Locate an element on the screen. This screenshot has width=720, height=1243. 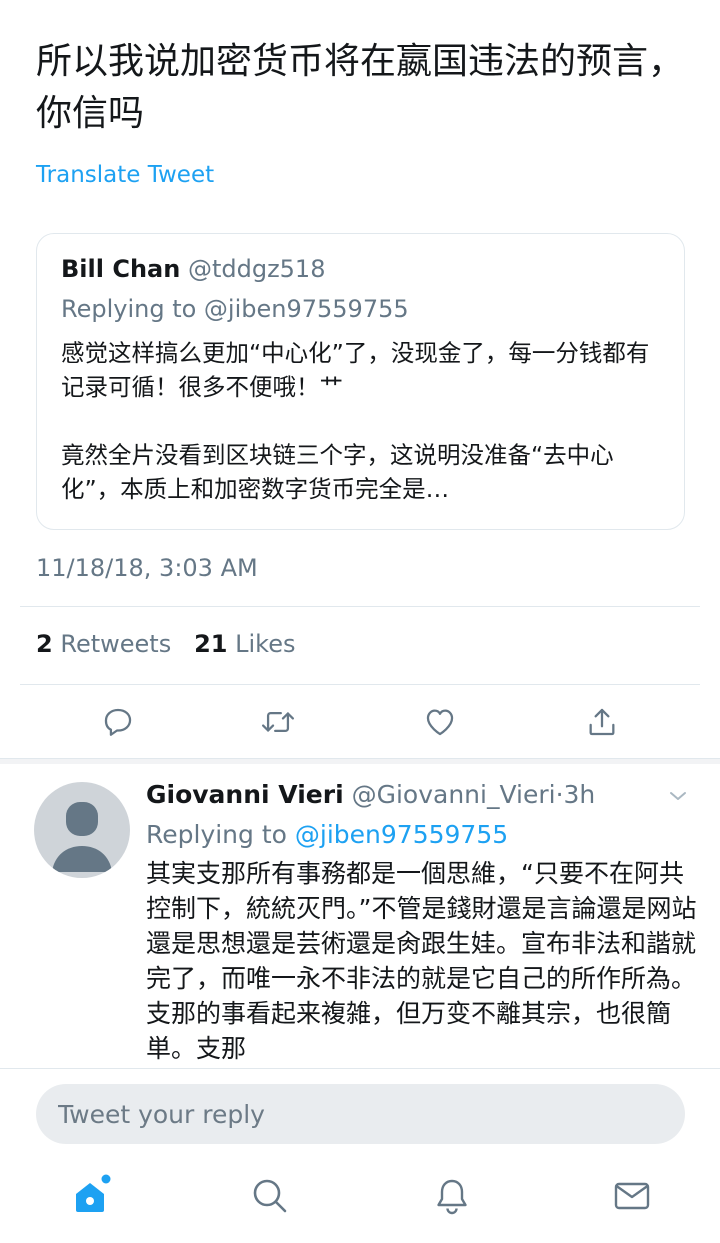
nav-home is located at coordinates (90, 1196).